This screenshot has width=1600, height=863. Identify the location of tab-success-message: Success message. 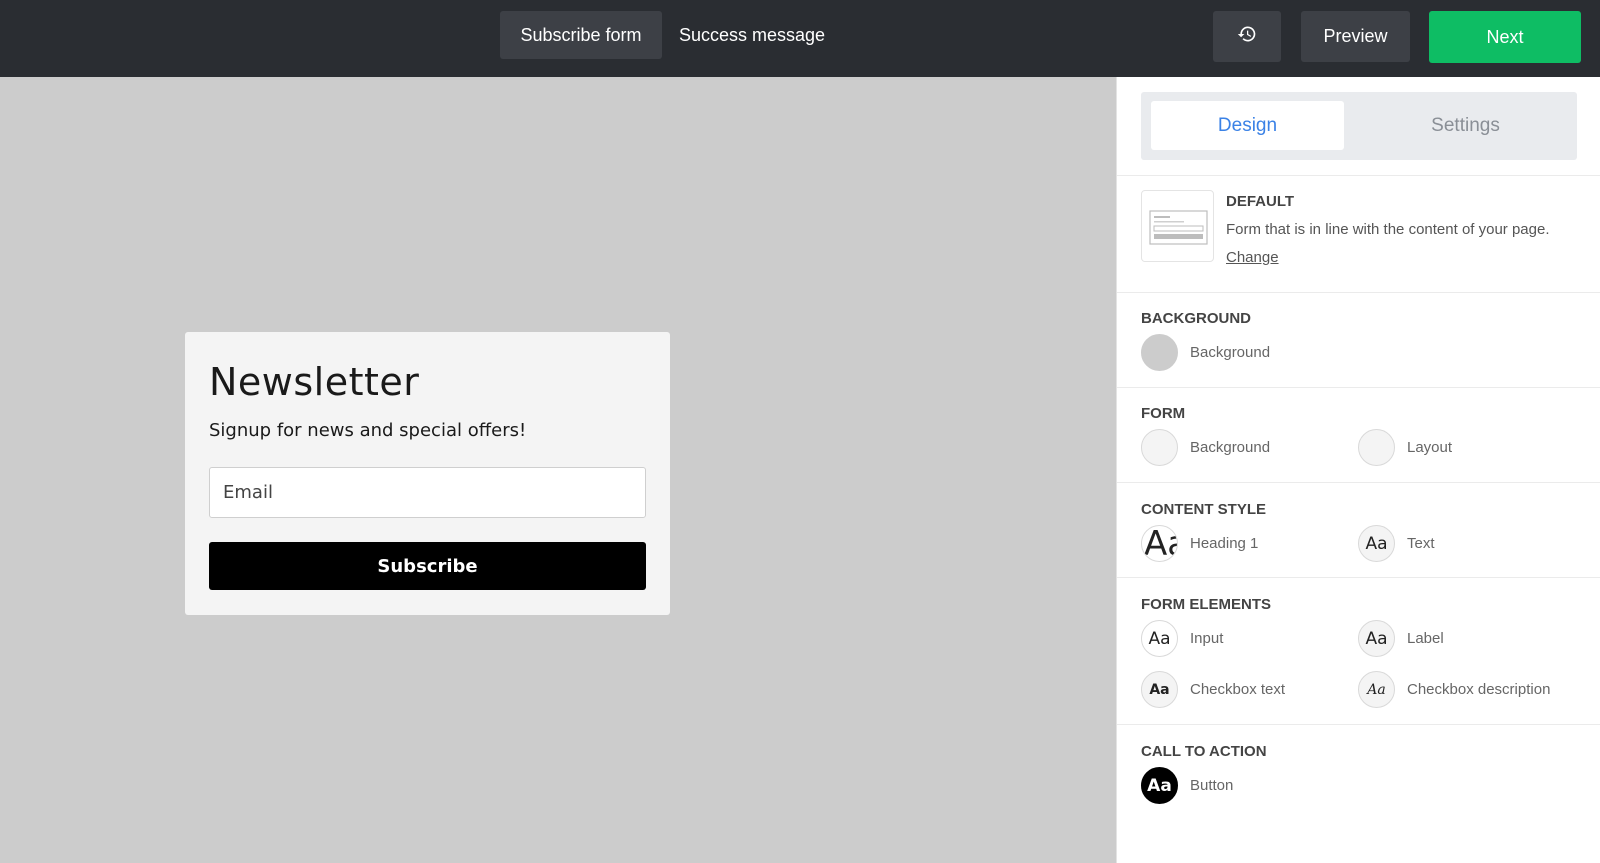
(752, 35).